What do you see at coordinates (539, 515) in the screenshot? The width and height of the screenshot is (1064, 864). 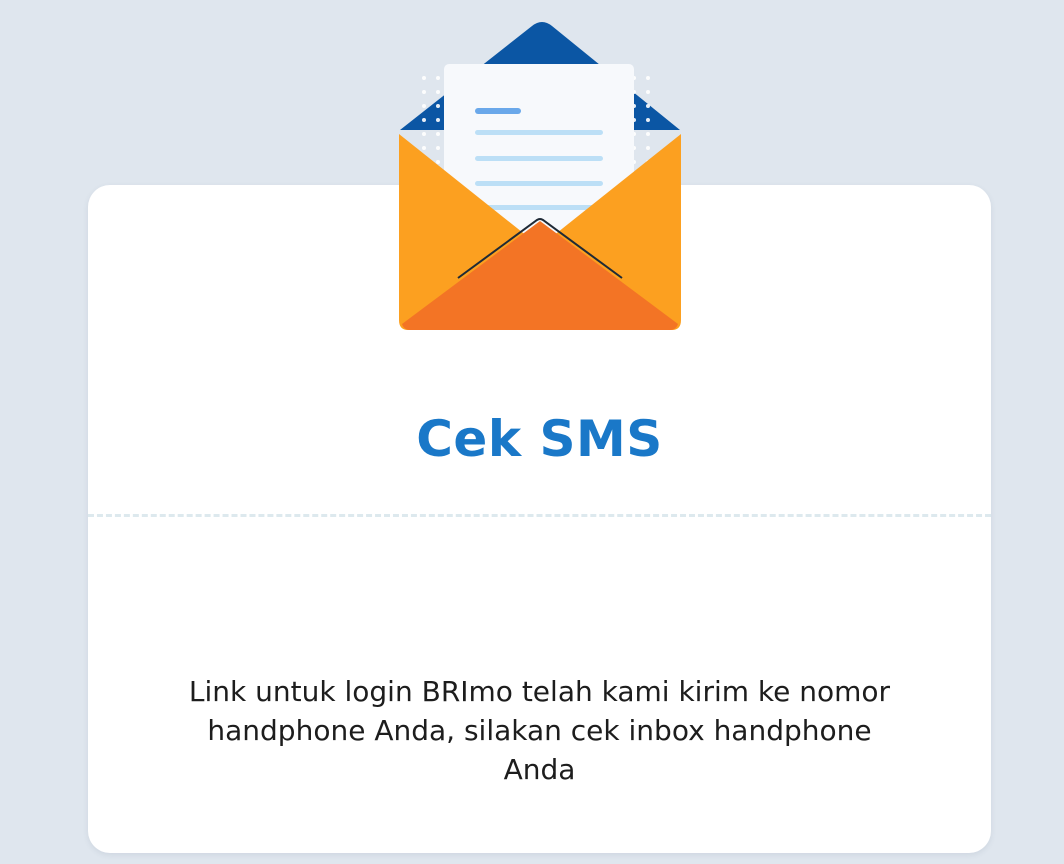 I see `dashed-divider` at bounding box center [539, 515].